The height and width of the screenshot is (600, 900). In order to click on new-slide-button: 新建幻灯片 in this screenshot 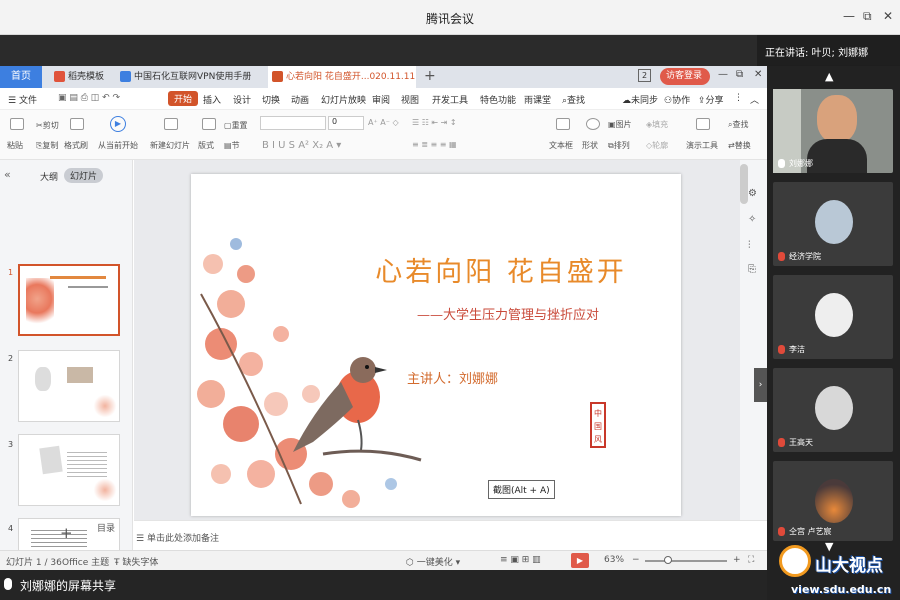, I will do `click(170, 145)`.